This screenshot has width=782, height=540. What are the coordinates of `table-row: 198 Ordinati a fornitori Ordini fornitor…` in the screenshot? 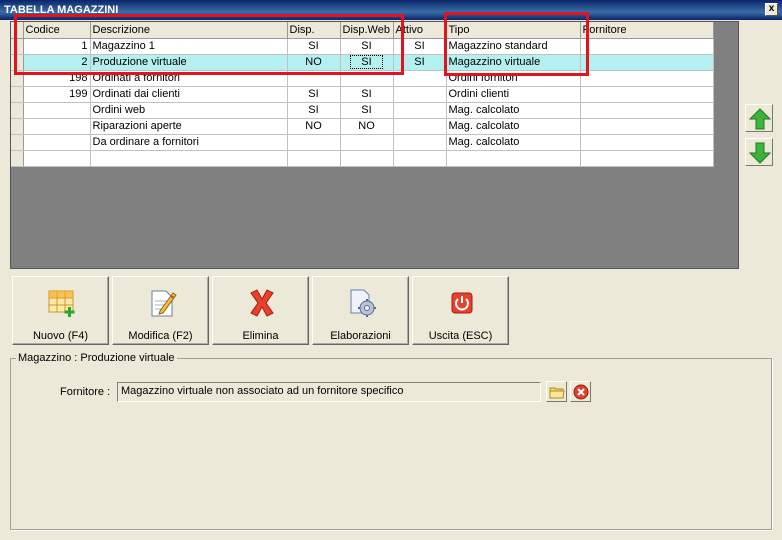 It's located at (362, 78).